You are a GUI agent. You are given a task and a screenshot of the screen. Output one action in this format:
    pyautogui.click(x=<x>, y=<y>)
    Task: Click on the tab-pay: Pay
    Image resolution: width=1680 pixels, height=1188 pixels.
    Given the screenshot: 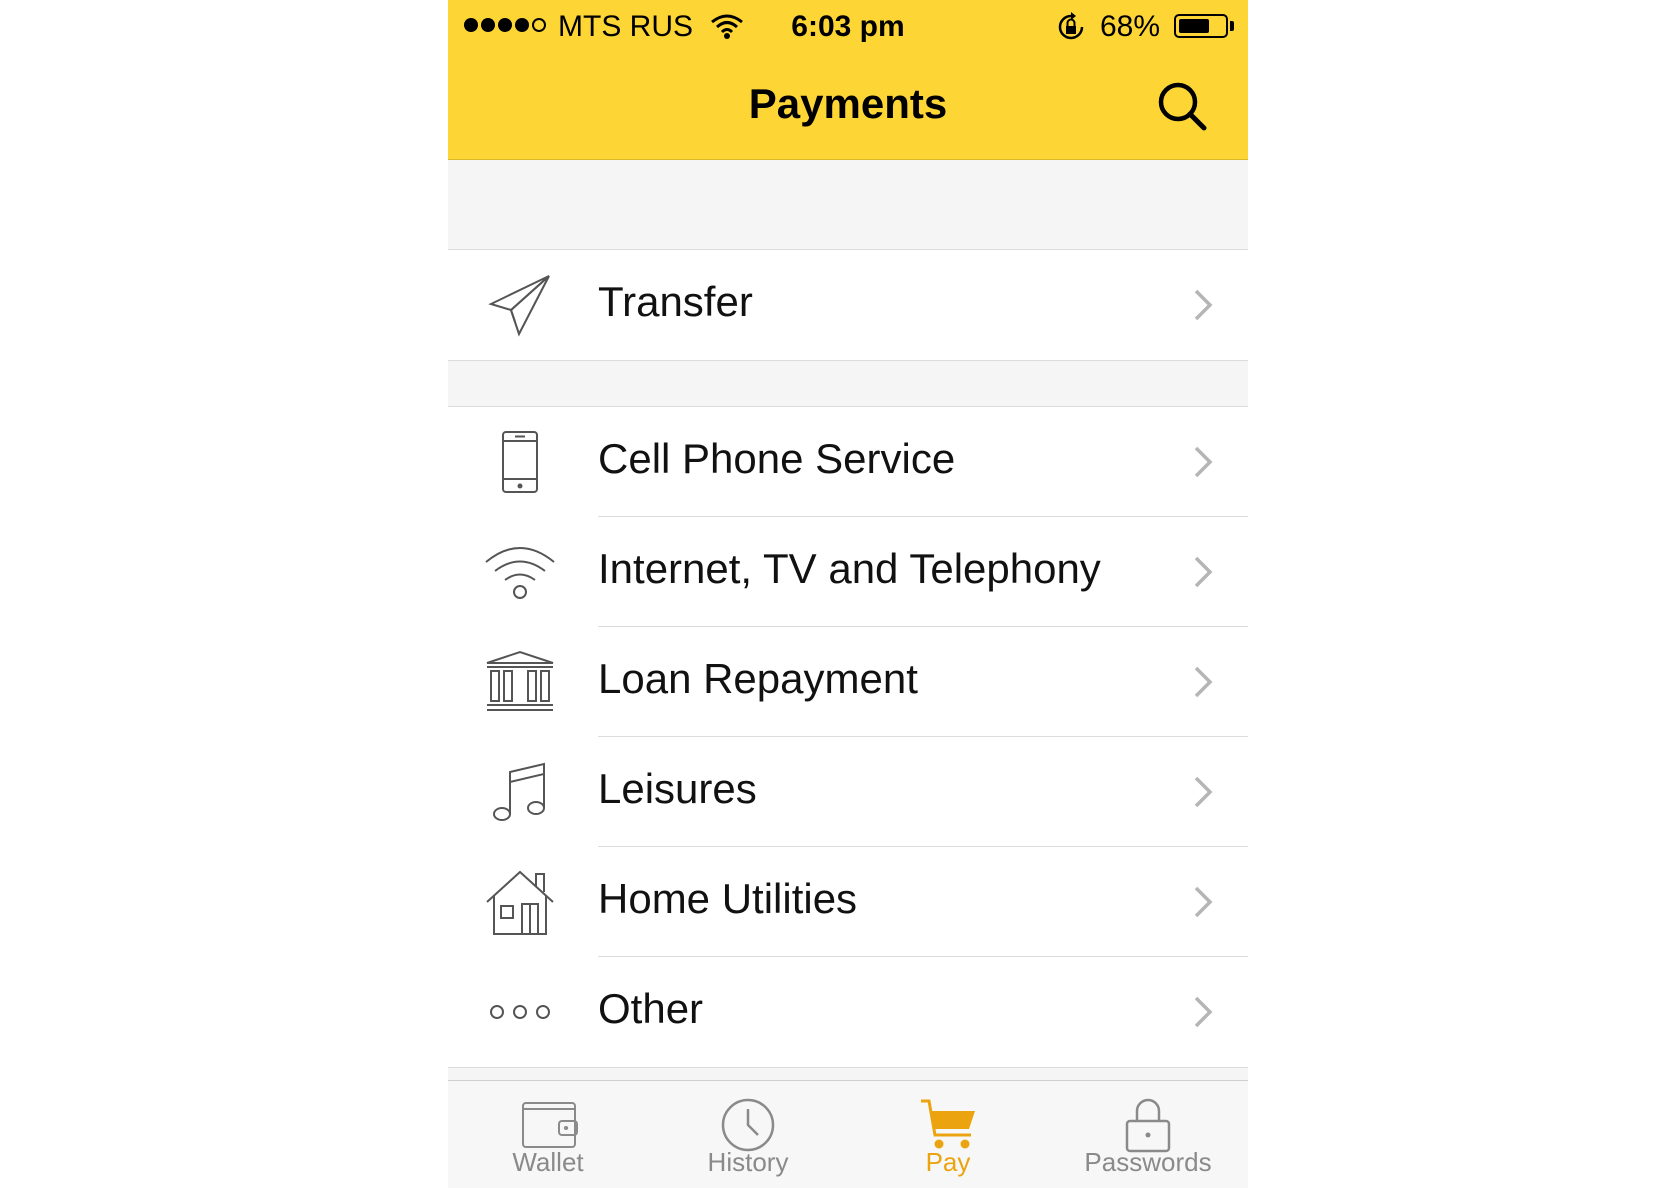 What is the action you would take?
    pyautogui.click(x=948, y=1134)
    